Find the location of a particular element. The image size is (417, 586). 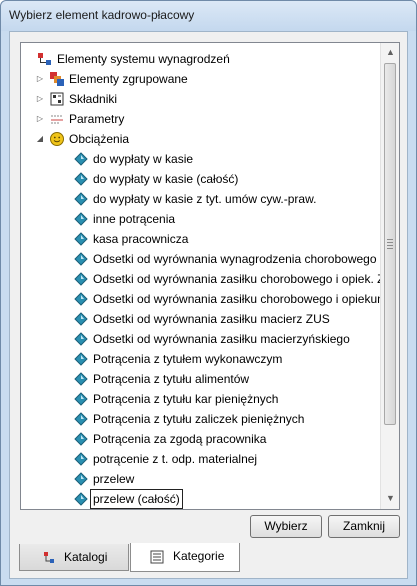

tree-leaf-item: Potrącenia z tytułem wykonawczym is located at coordinates (201, 359).